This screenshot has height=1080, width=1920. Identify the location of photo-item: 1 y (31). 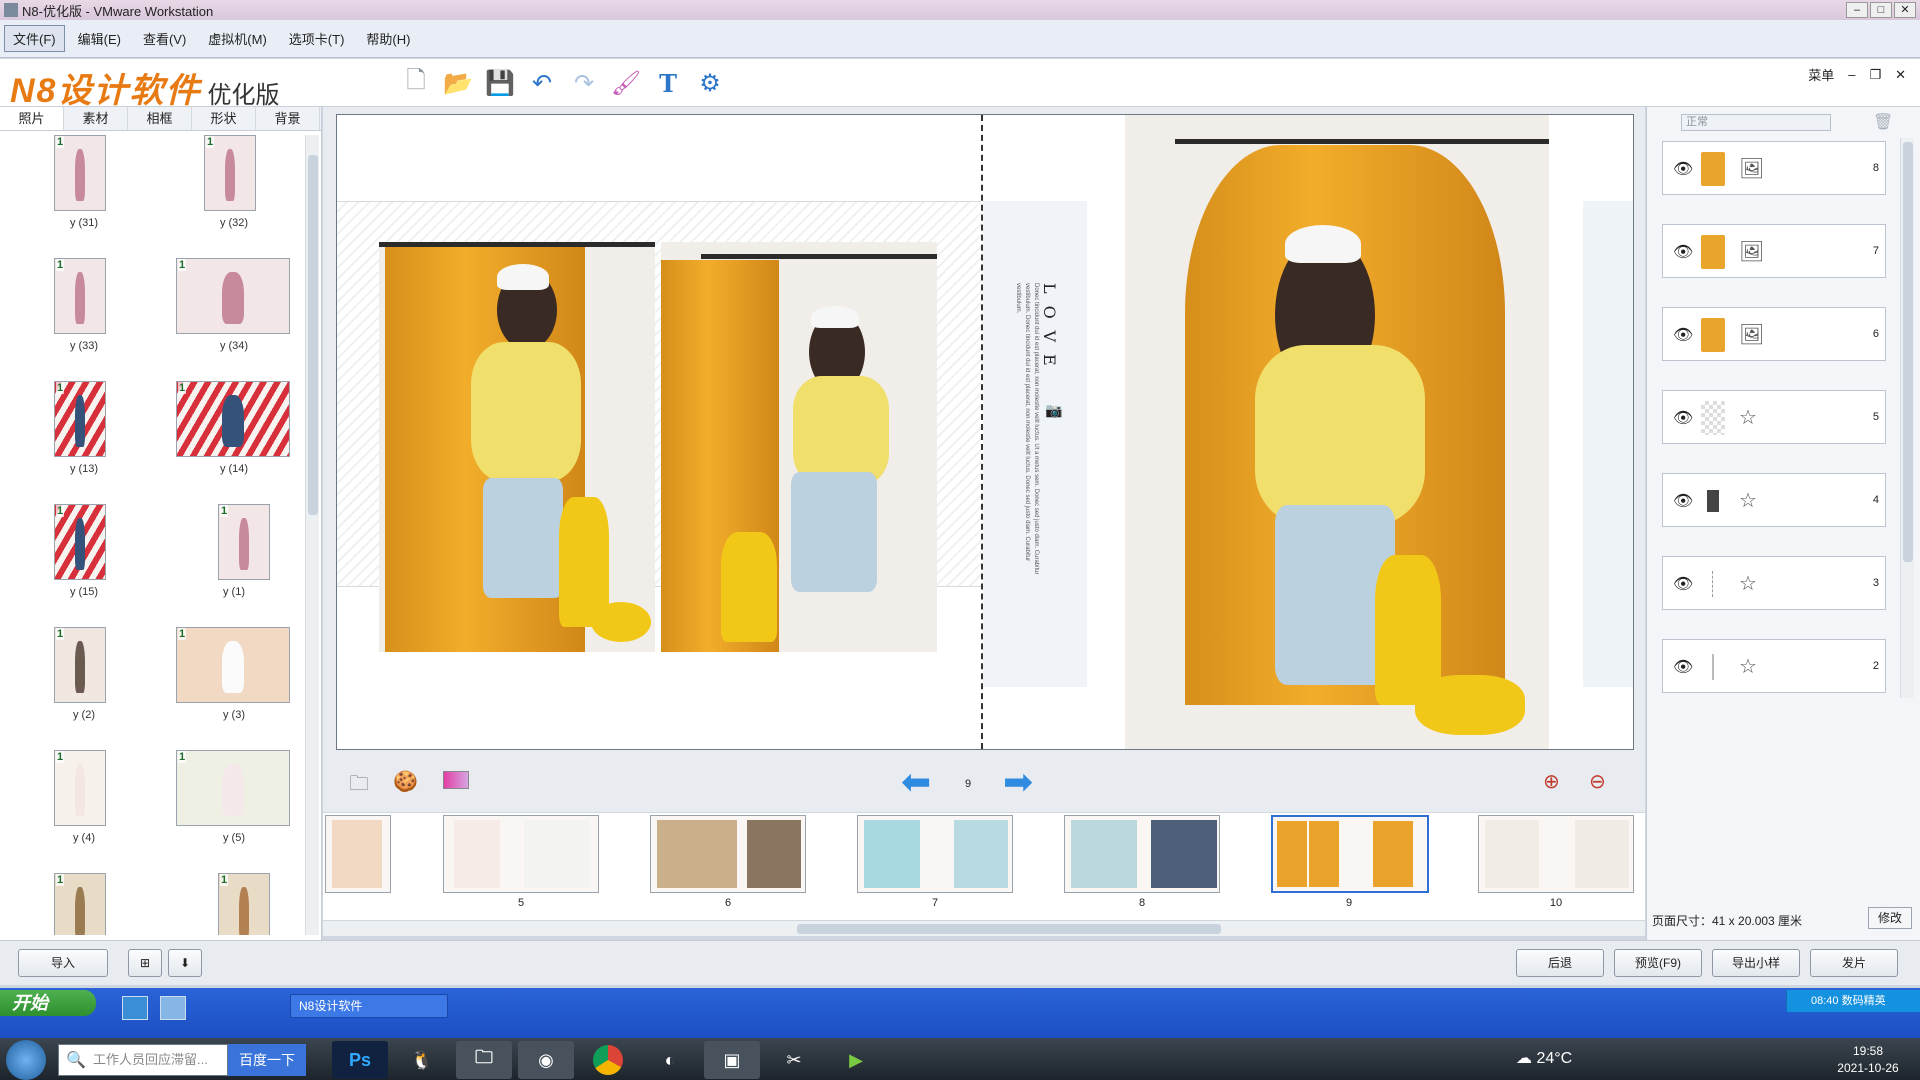
(84, 196).